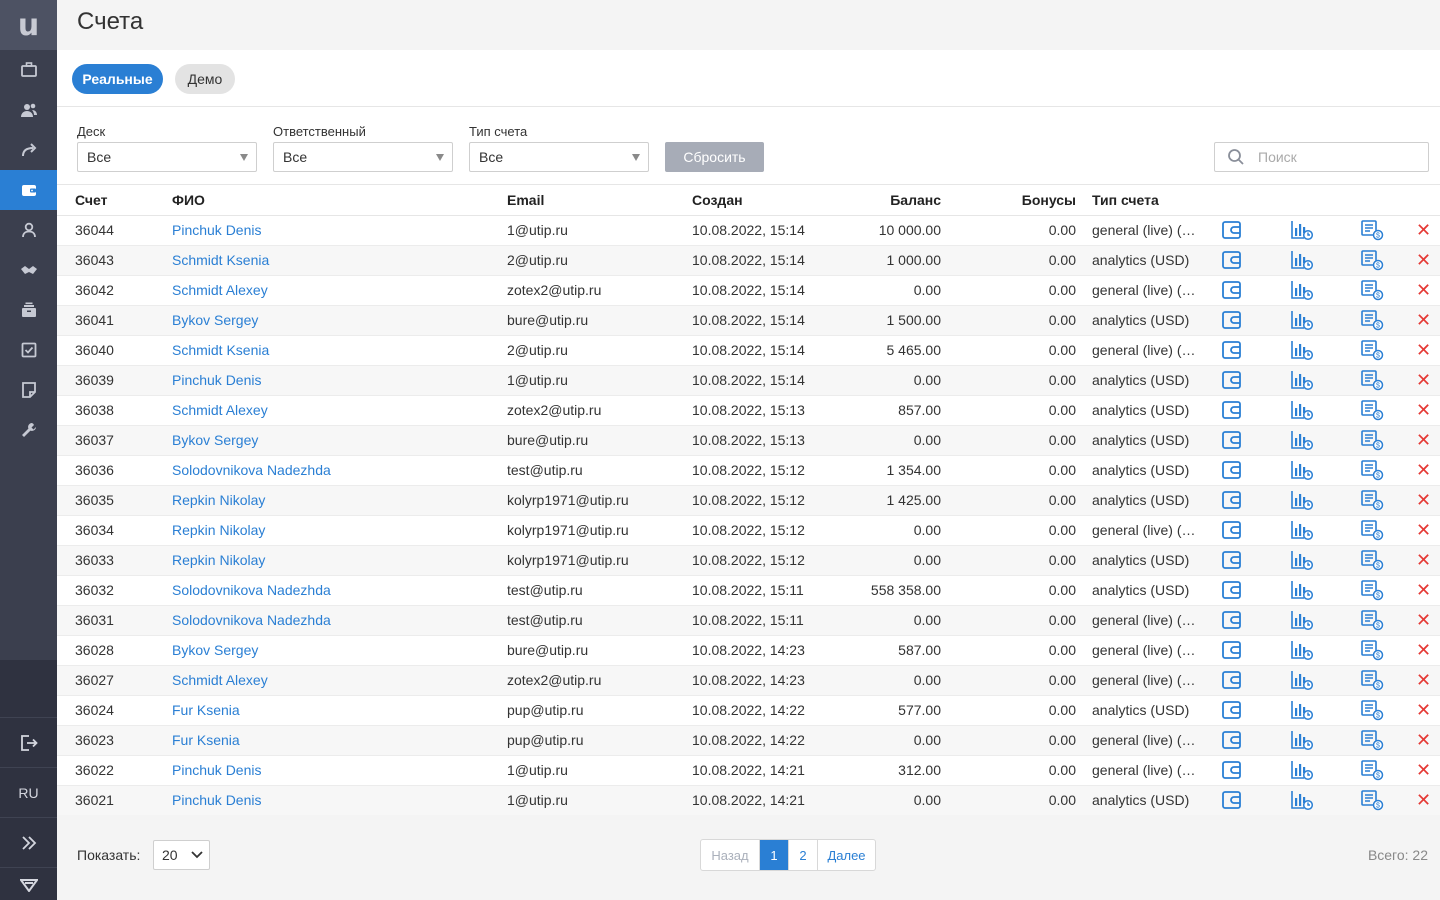 The width and height of the screenshot is (1440, 900). Describe the element at coordinates (773, 855) in the screenshot. I see `pagination-page-1: 1` at that location.